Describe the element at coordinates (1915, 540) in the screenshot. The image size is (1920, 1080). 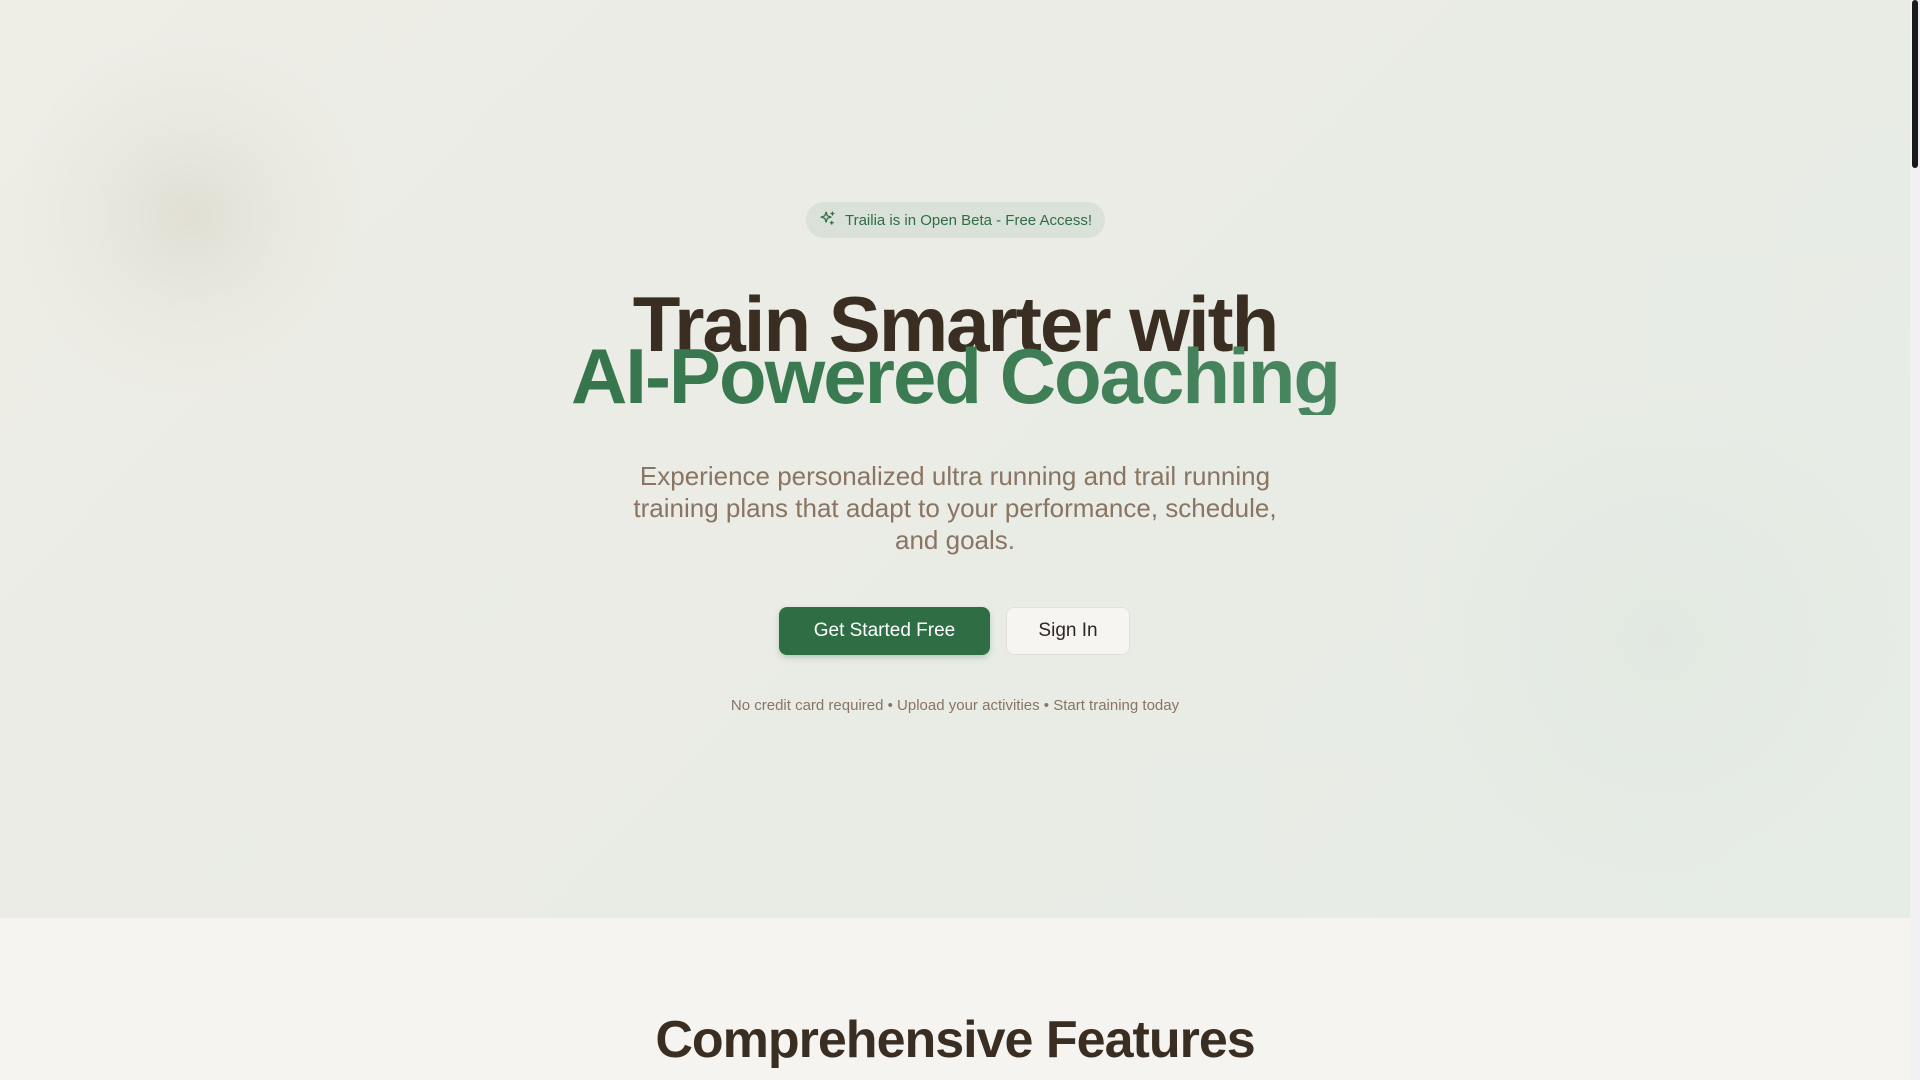
I see `page-scrollbar` at that location.